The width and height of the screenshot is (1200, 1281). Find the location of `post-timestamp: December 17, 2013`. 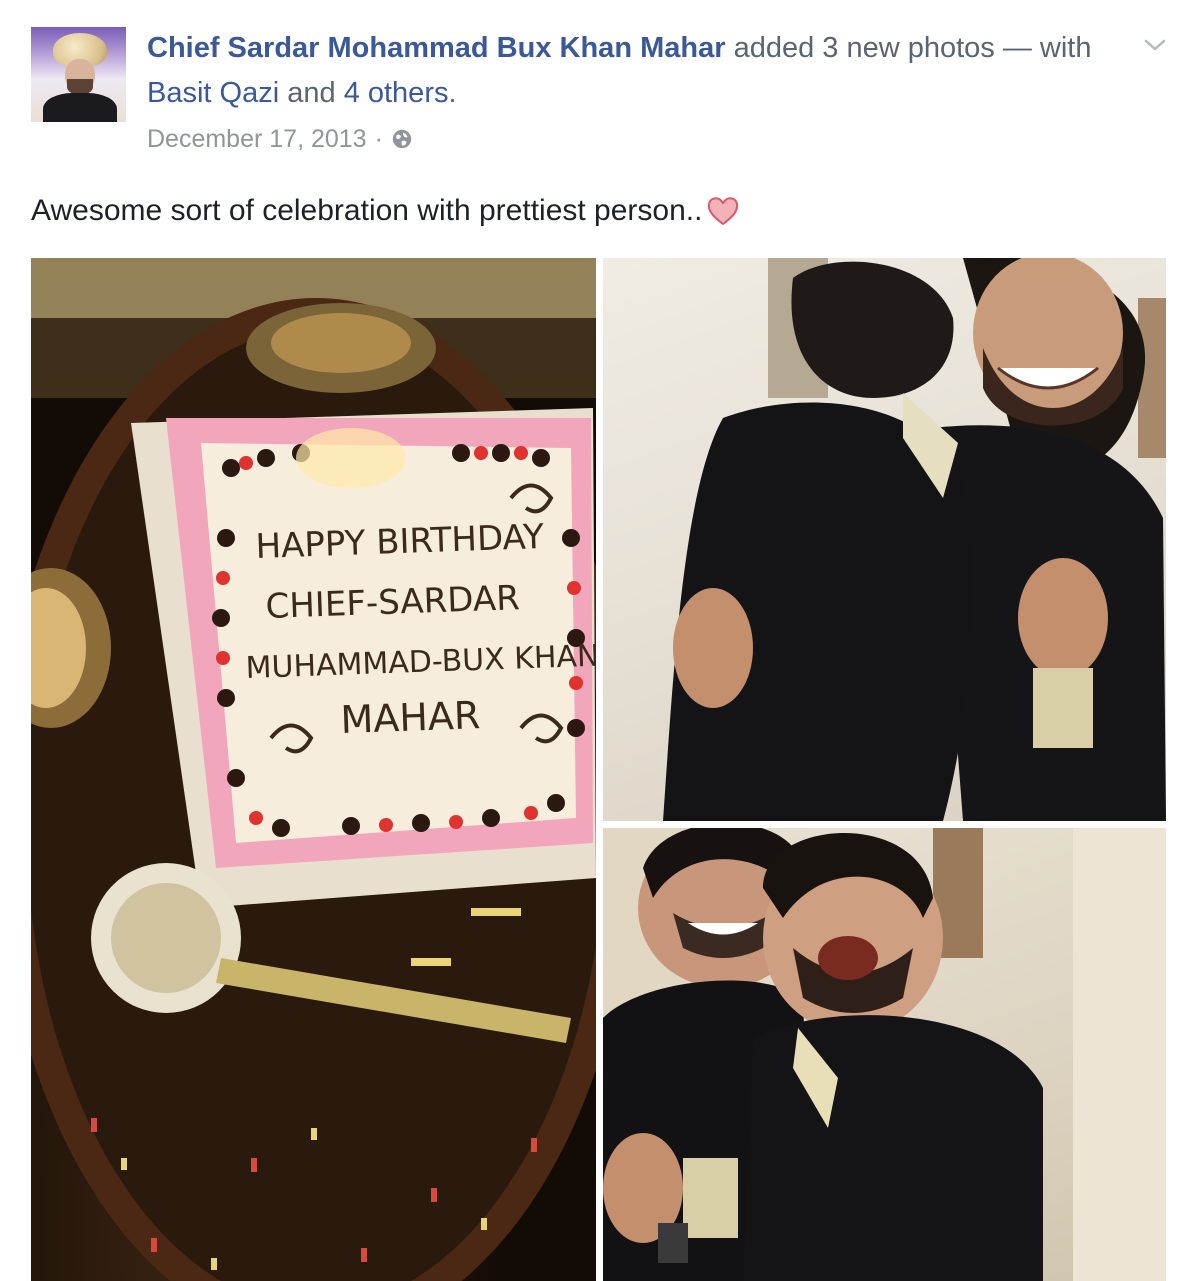

post-timestamp: December 17, 2013 is located at coordinates (257, 139).